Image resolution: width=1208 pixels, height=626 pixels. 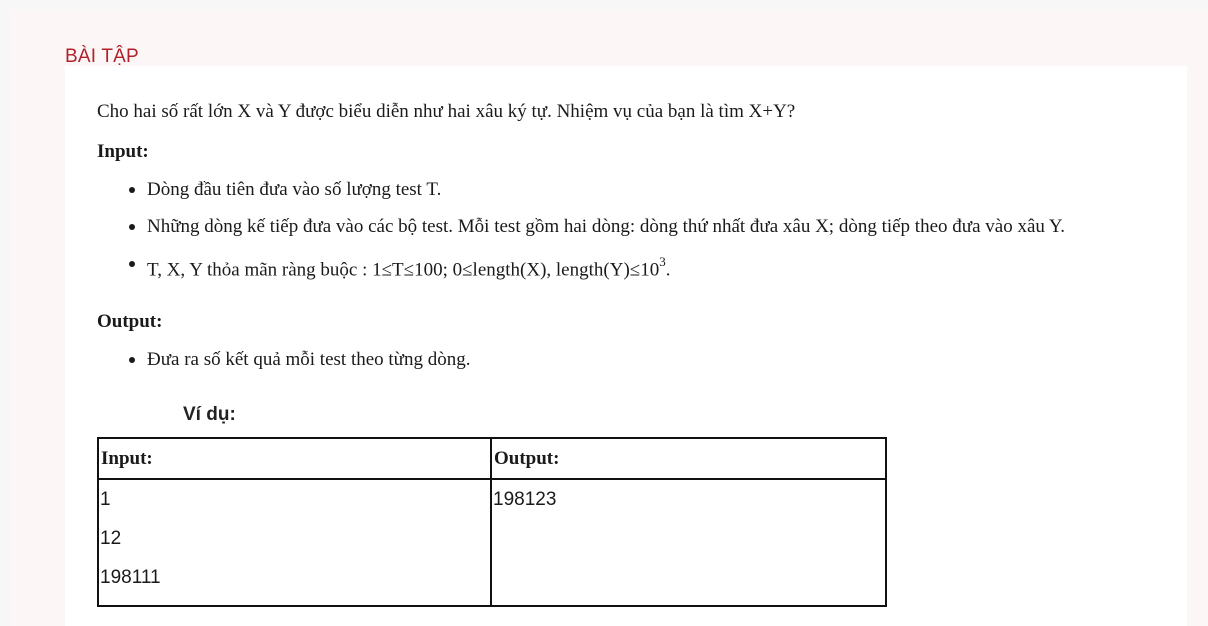 What do you see at coordinates (111, 538) in the screenshot?
I see `input-line: 12` at bounding box center [111, 538].